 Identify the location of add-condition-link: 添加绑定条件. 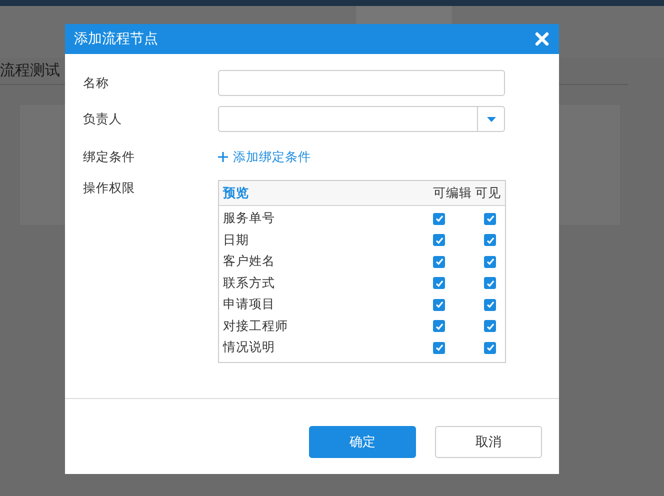
(264, 157).